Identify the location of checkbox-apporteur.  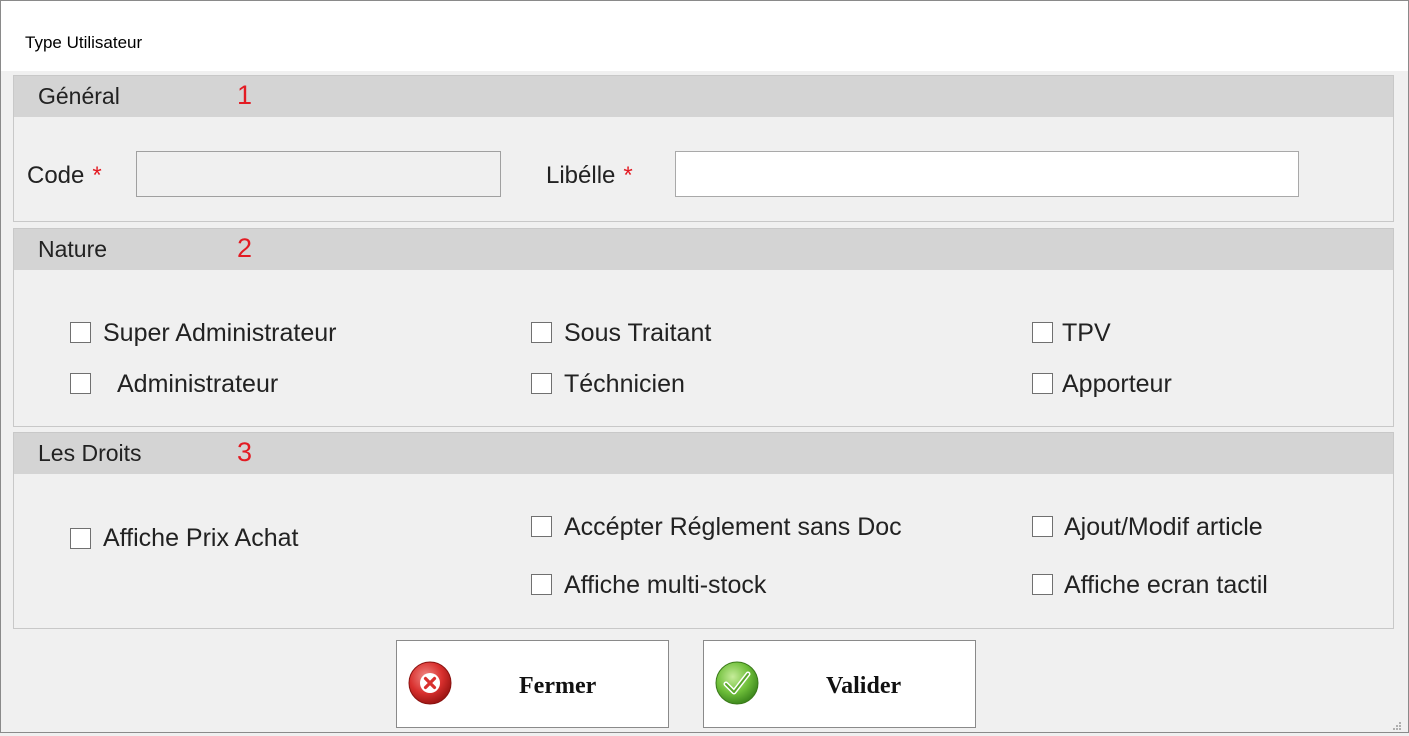
(1042, 383).